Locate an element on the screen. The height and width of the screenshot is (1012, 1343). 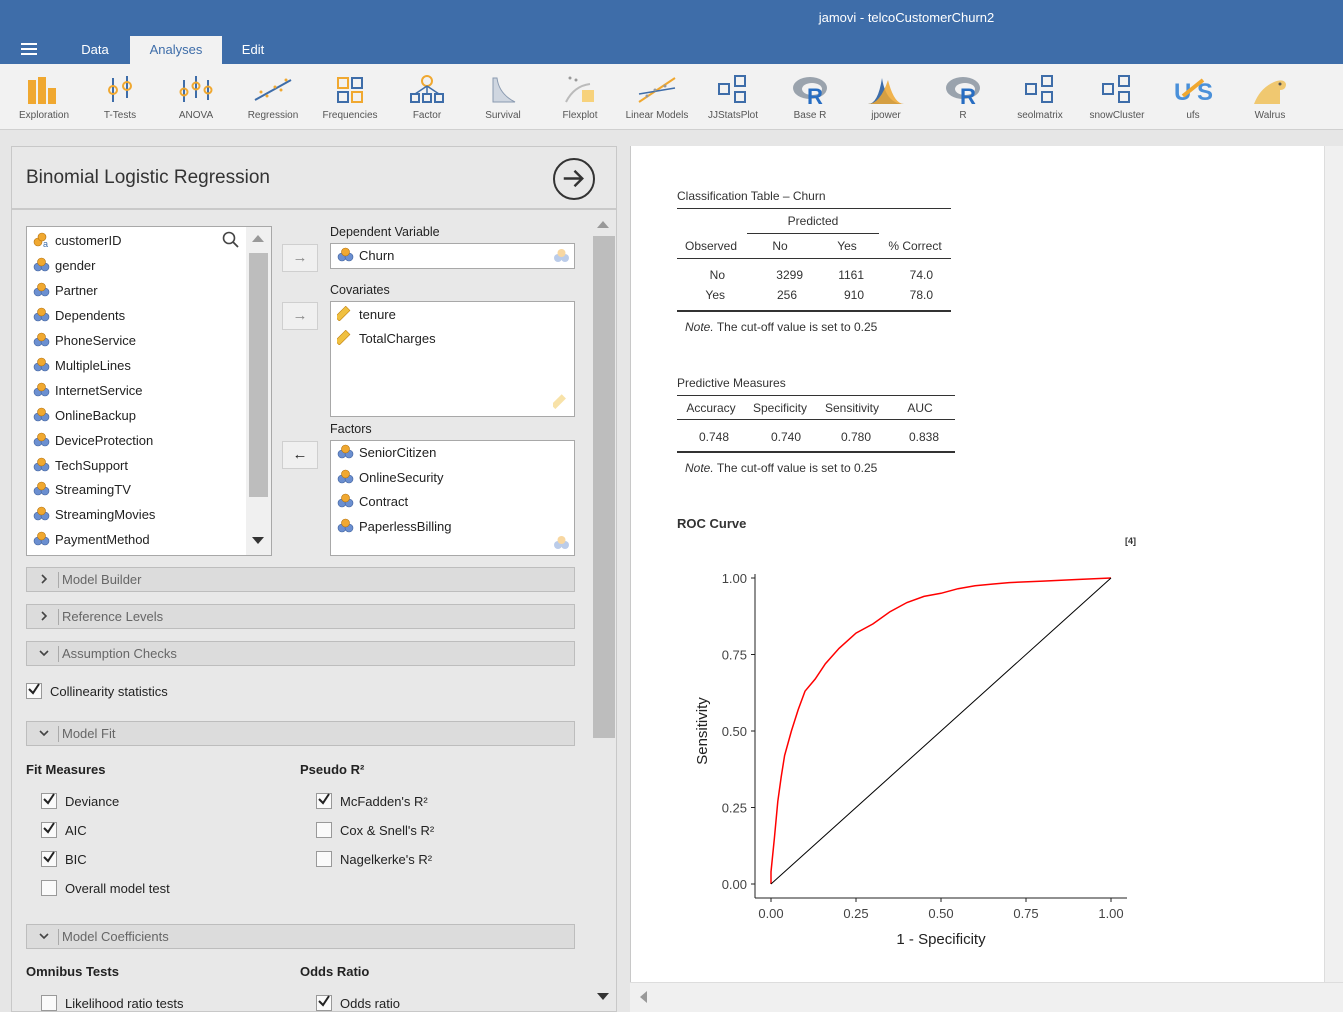
ribbon-jjstatsplot-button: JJStatsPlot is located at coordinates (733, 97).